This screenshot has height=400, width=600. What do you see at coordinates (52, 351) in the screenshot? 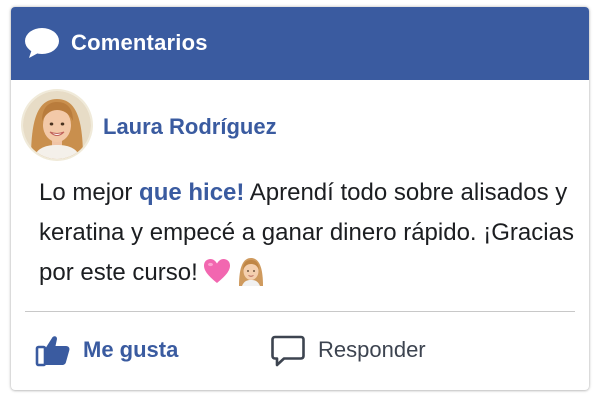
I see `thumbs-up-icon` at bounding box center [52, 351].